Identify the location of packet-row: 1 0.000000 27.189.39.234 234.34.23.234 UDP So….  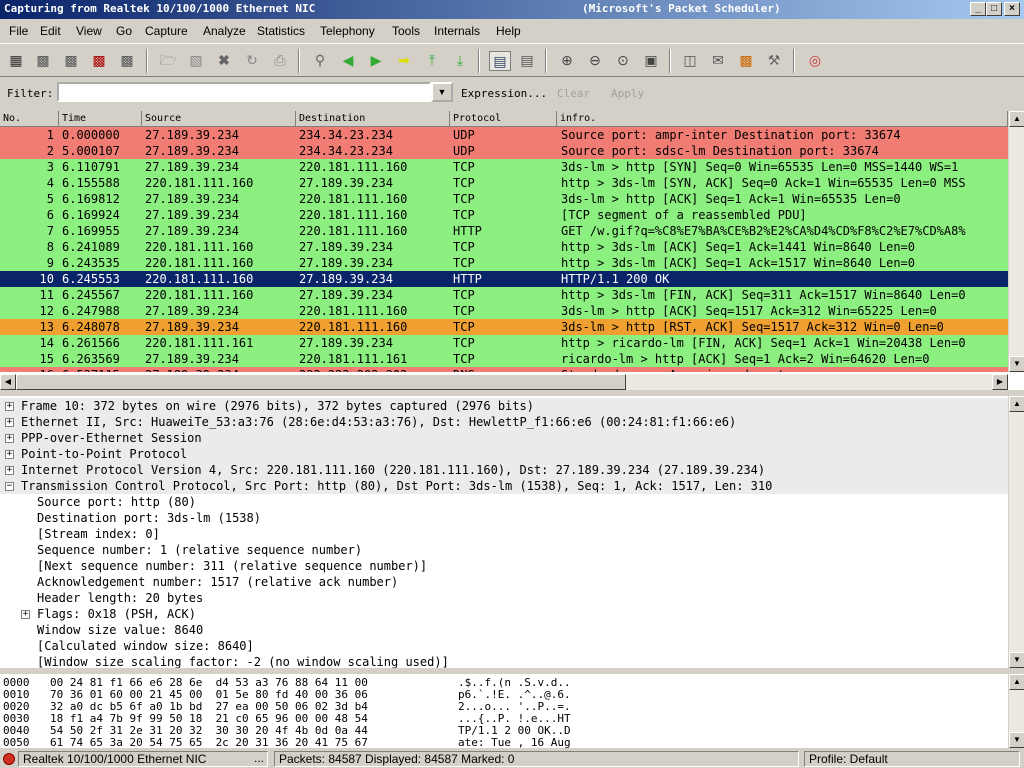
(504, 135).